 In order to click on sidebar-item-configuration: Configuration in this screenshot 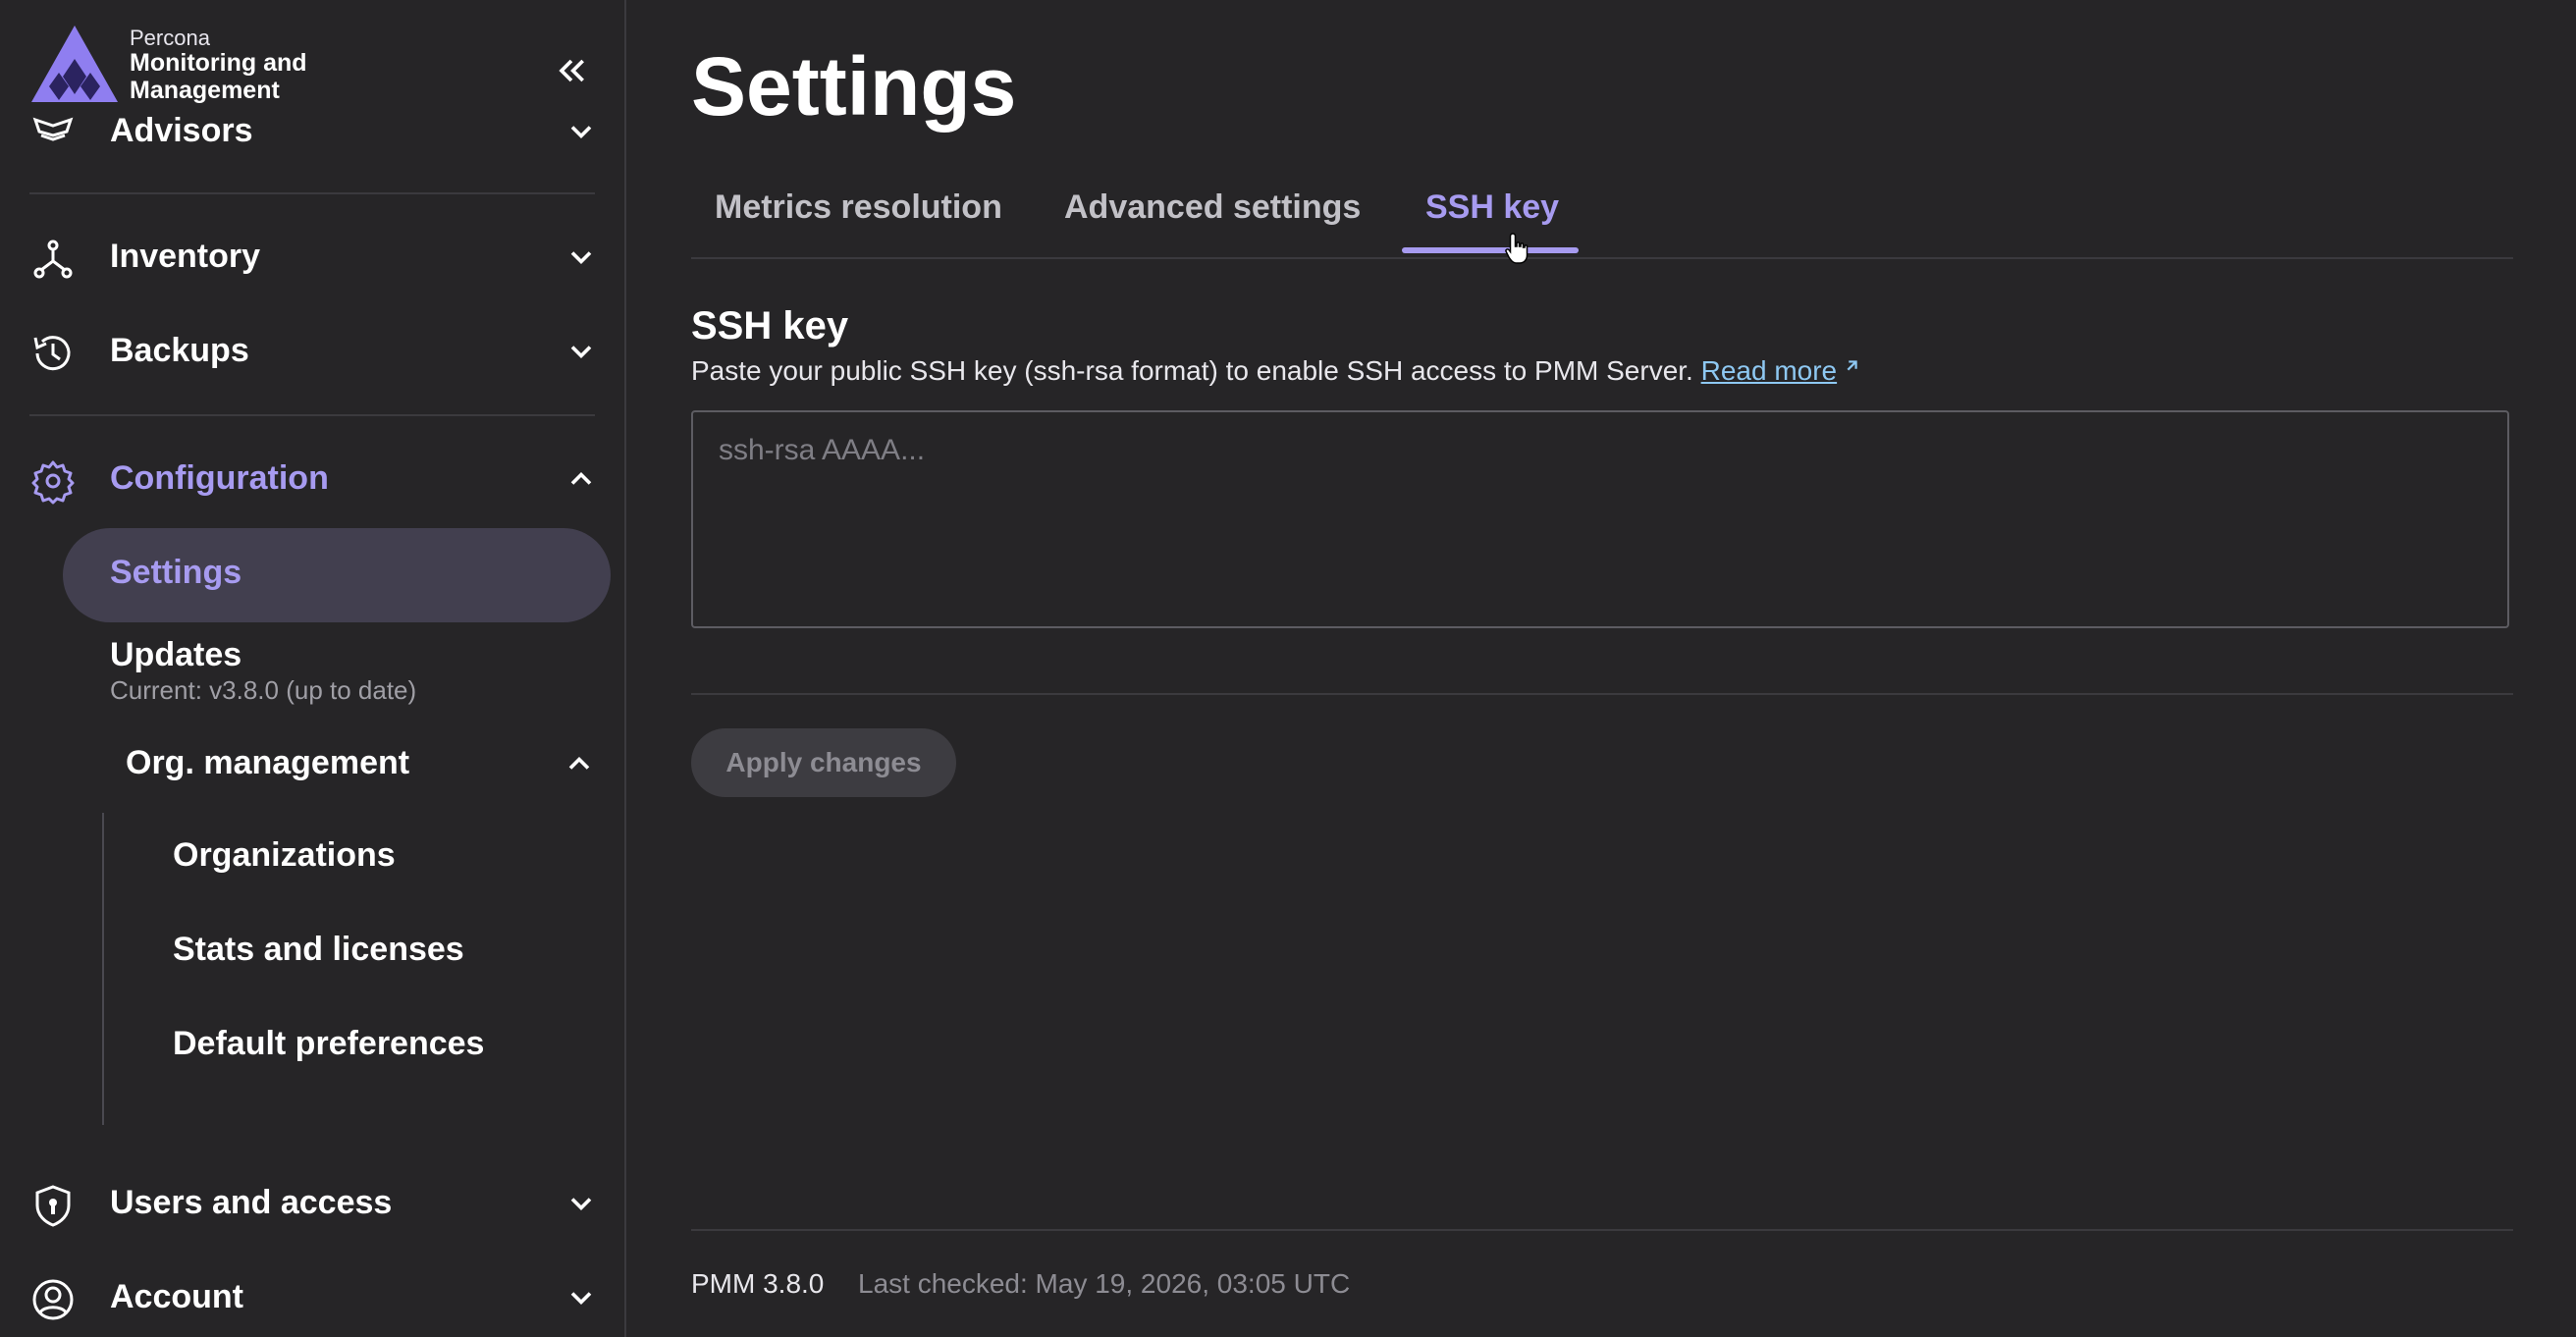, I will do `click(314, 479)`.